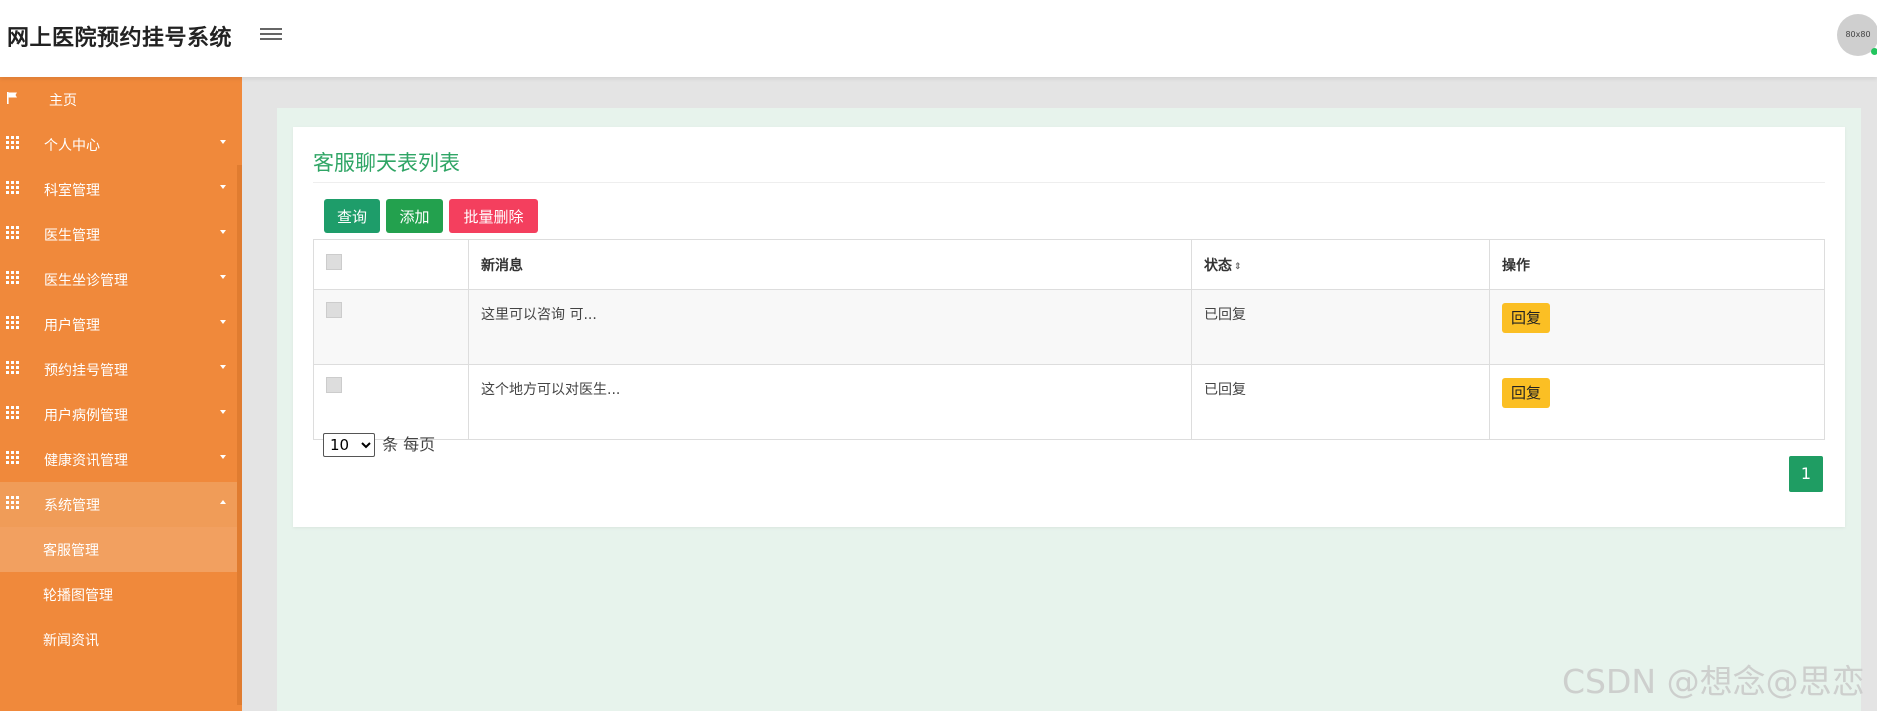 The height and width of the screenshot is (711, 1877). I want to click on sidebar-item-label: 健康资讯管理, so click(86, 461).